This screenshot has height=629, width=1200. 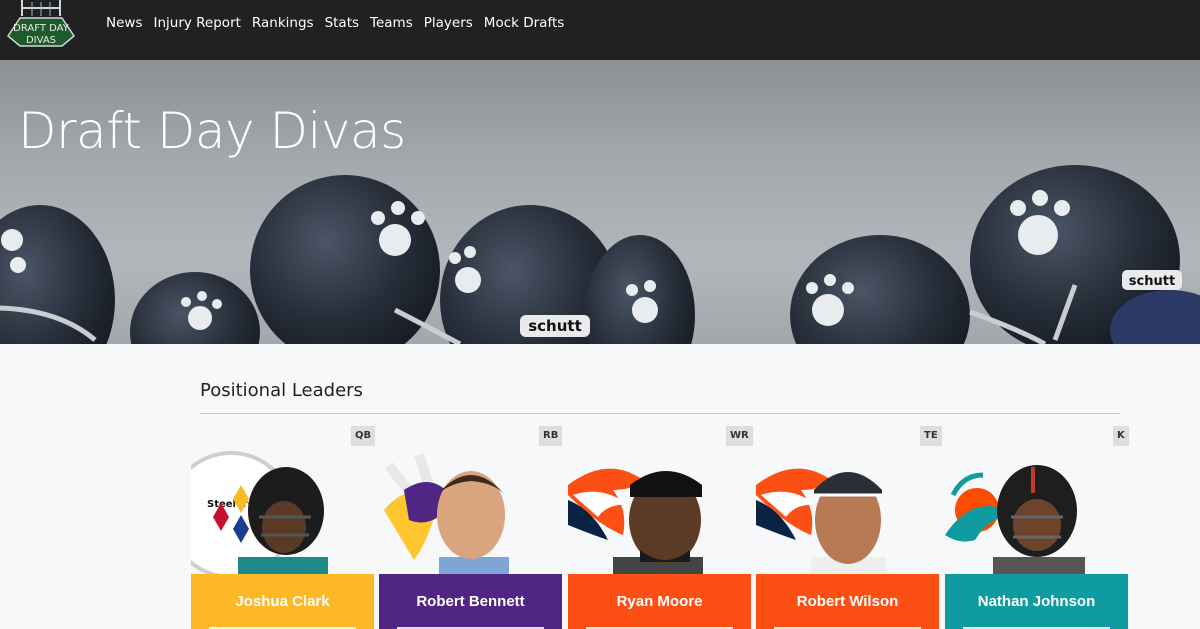 What do you see at coordinates (212, 131) in the screenshot?
I see `hero-title: Draft Day Divas` at bounding box center [212, 131].